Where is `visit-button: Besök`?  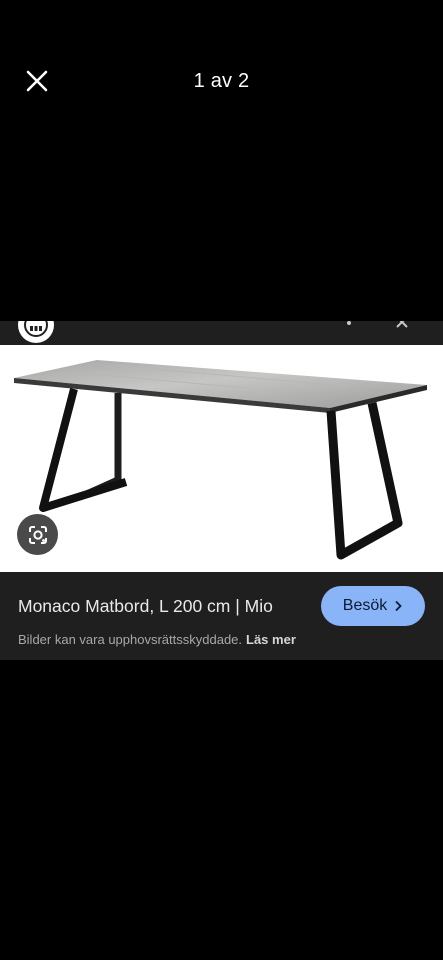 visit-button: Besök is located at coordinates (373, 606).